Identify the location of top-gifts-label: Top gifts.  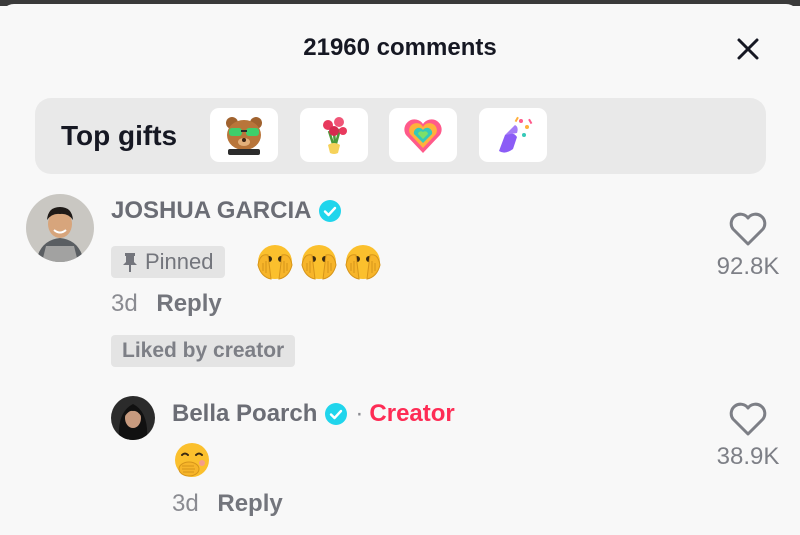
(119, 135).